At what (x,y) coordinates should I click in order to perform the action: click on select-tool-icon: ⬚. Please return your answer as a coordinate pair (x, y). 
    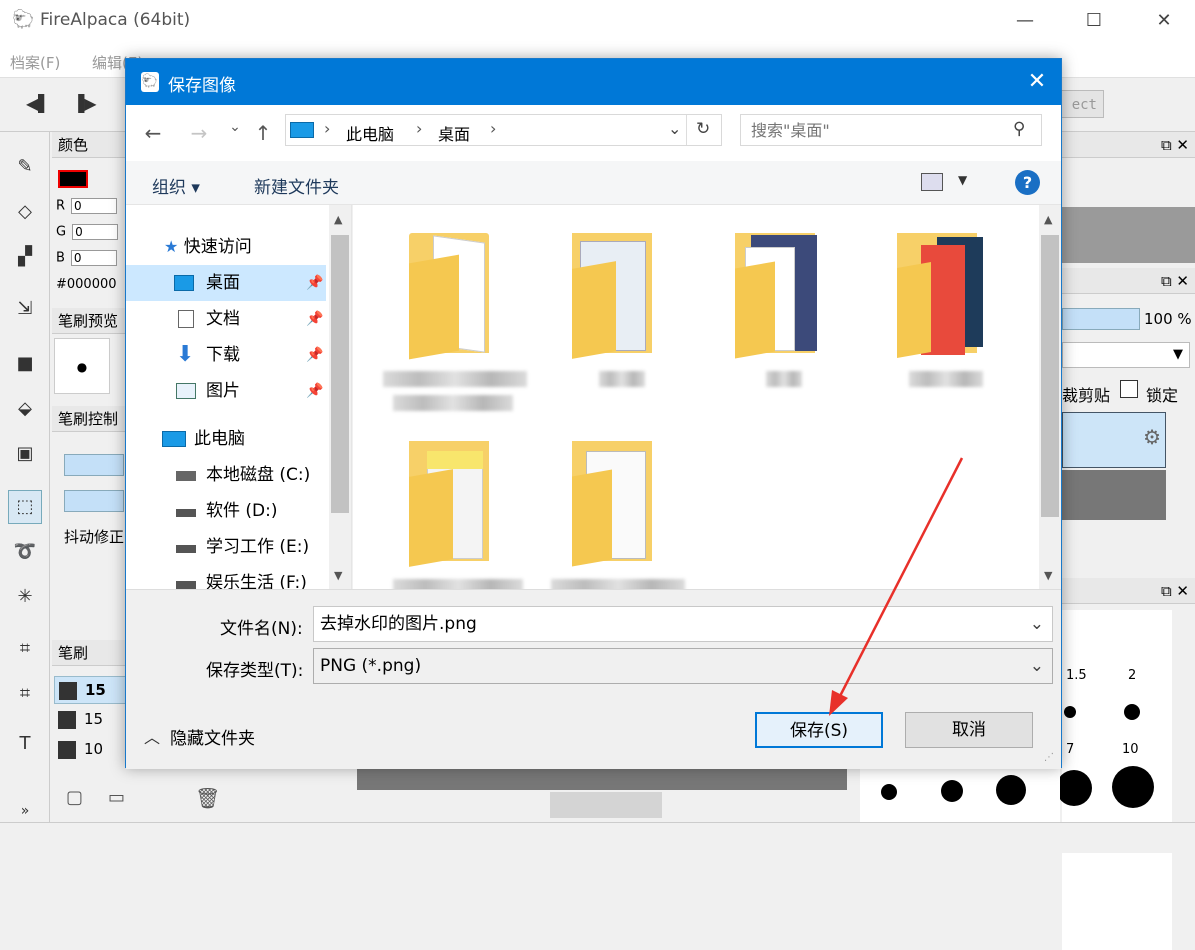
    Looking at the image, I should click on (25, 507).